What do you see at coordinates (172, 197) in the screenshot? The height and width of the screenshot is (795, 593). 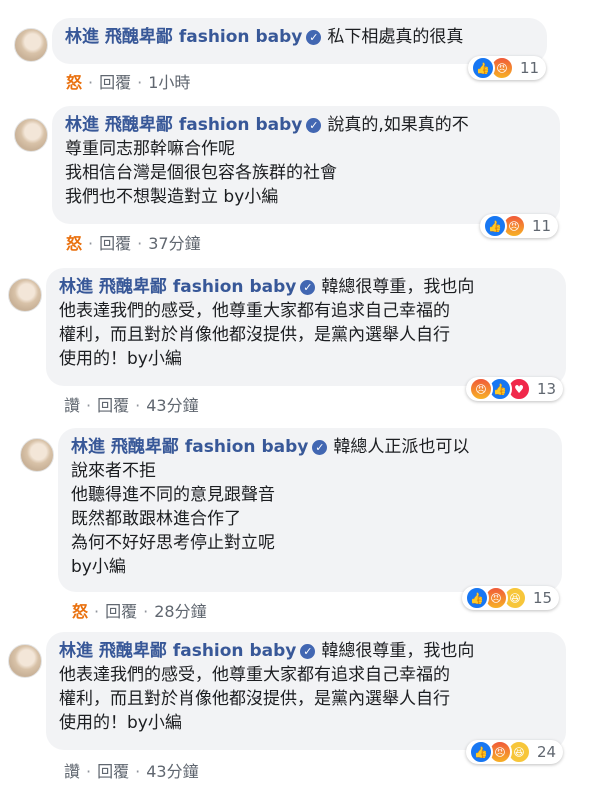 I see `comment-text-line: 我們也不想製造對立 by小編` at bounding box center [172, 197].